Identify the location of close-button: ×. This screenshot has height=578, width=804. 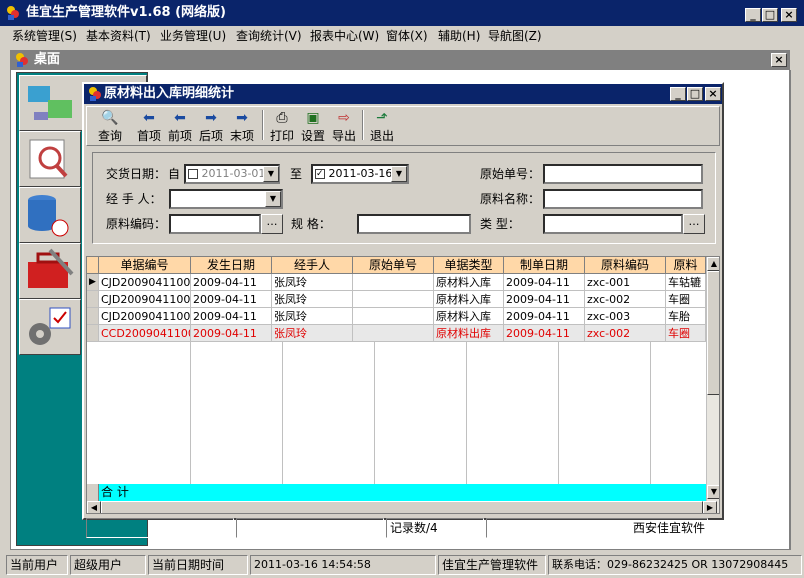
(789, 15).